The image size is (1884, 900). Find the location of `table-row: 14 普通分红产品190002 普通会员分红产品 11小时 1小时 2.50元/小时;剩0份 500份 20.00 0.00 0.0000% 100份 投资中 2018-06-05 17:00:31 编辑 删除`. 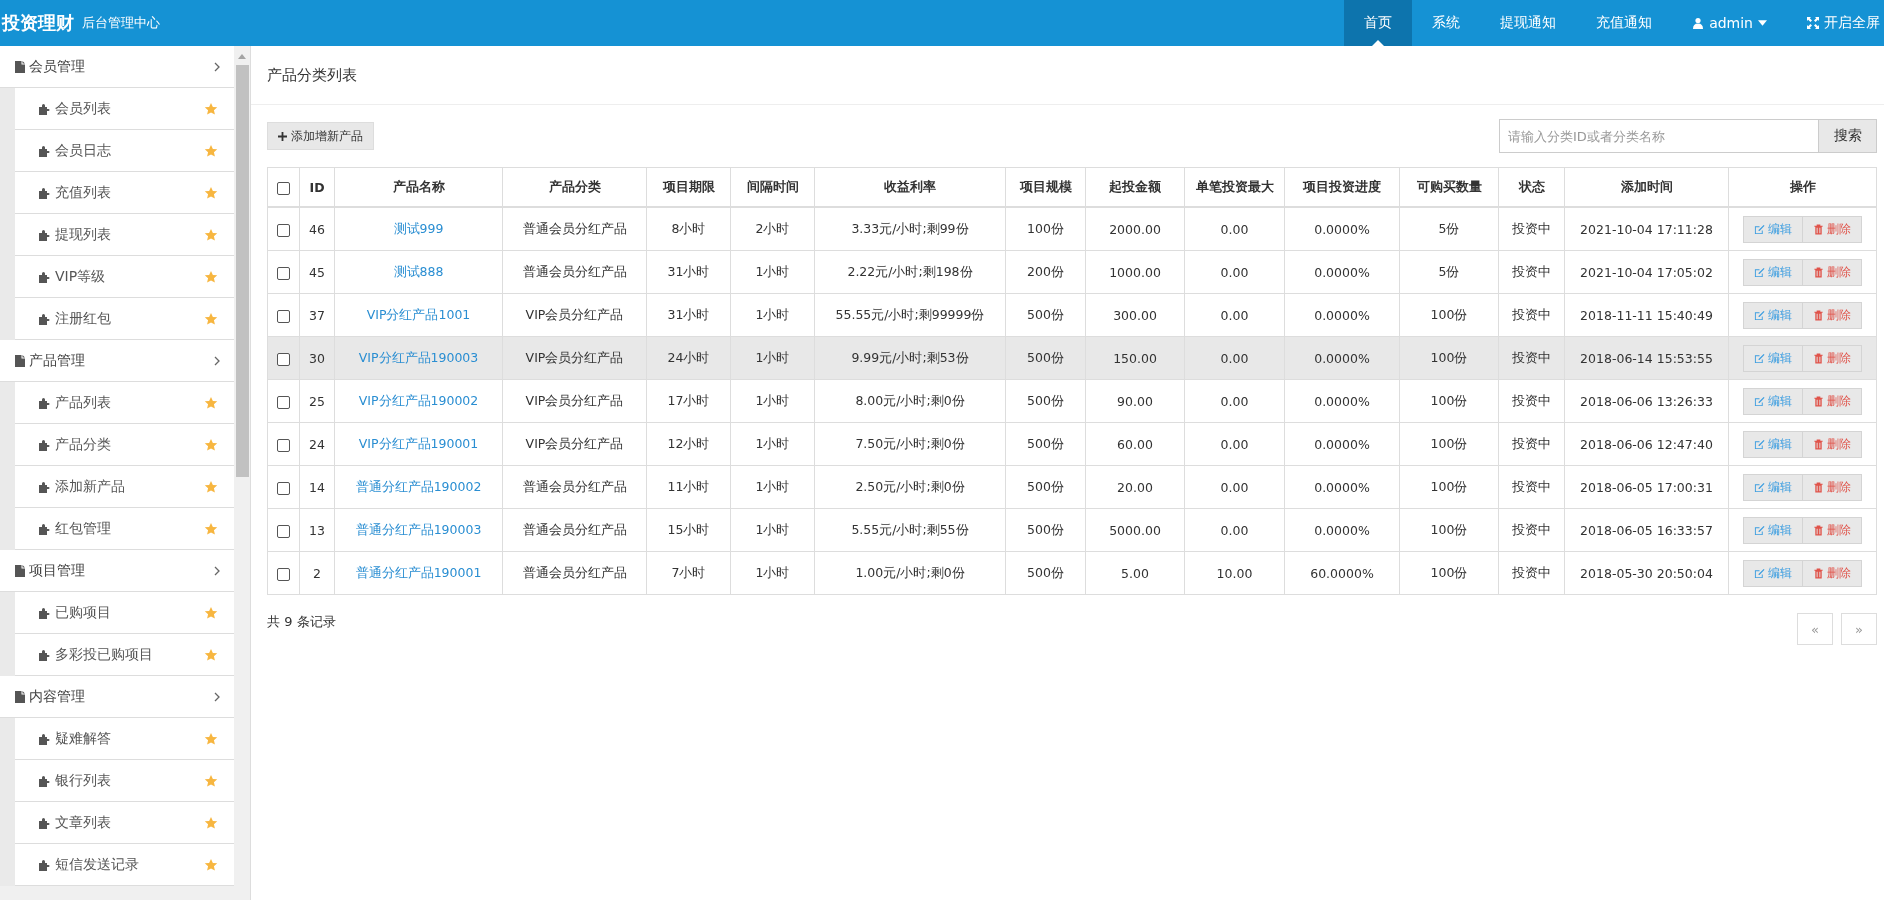

table-row: 14 普通分红产品190002 普通会员分红产品 11小时 1小时 2.50元/小时;剩0份 500份 20.00 0.00 0.0000% 100份 投资中 2018-06-05 17:00:31 编辑 删除 is located at coordinates (1072, 487).